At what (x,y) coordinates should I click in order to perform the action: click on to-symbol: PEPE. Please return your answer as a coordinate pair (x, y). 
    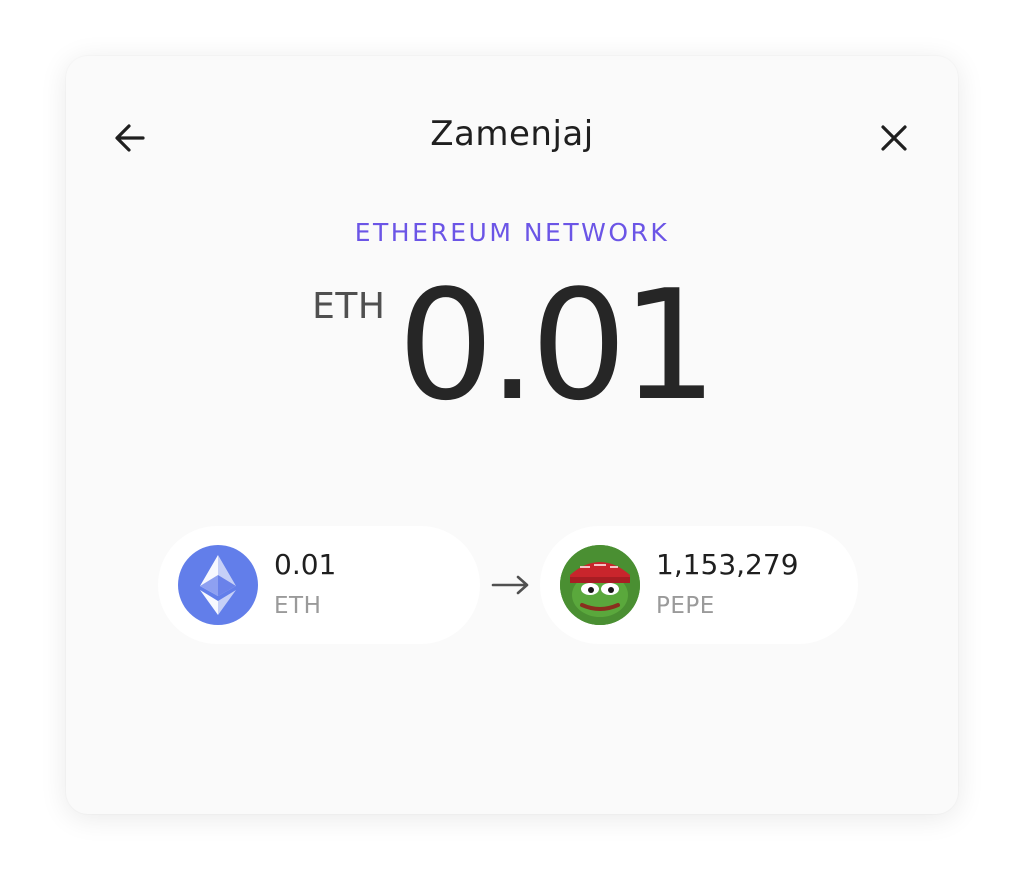
    Looking at the image, I should click on (685, 606).